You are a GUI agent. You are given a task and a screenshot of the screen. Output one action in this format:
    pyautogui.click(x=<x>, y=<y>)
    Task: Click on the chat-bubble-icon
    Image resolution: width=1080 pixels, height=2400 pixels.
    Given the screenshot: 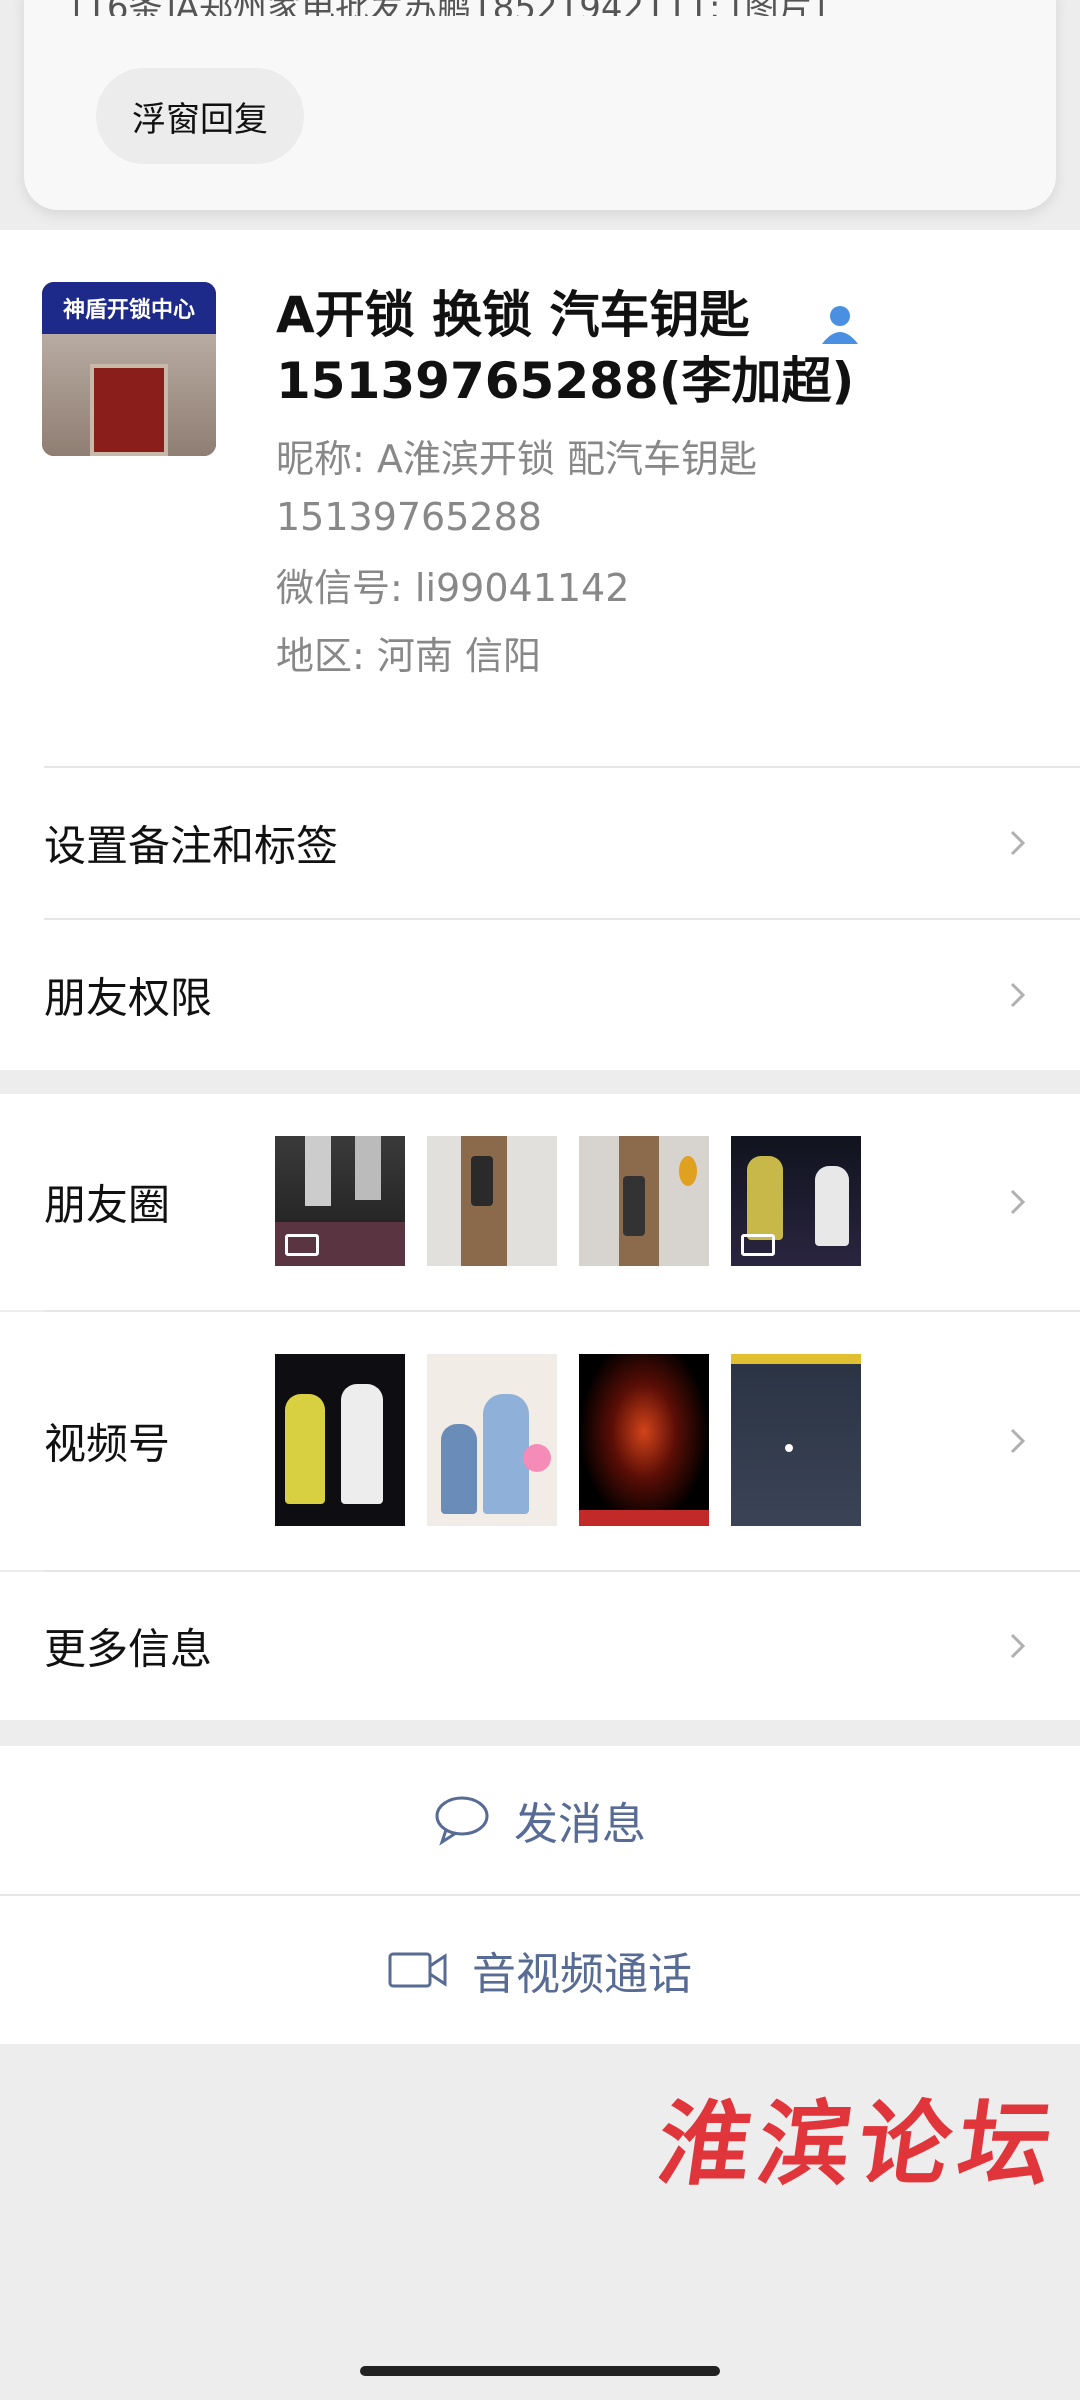 What is the action you would take?
    pyautogui.click(x=462, y=1821)
    